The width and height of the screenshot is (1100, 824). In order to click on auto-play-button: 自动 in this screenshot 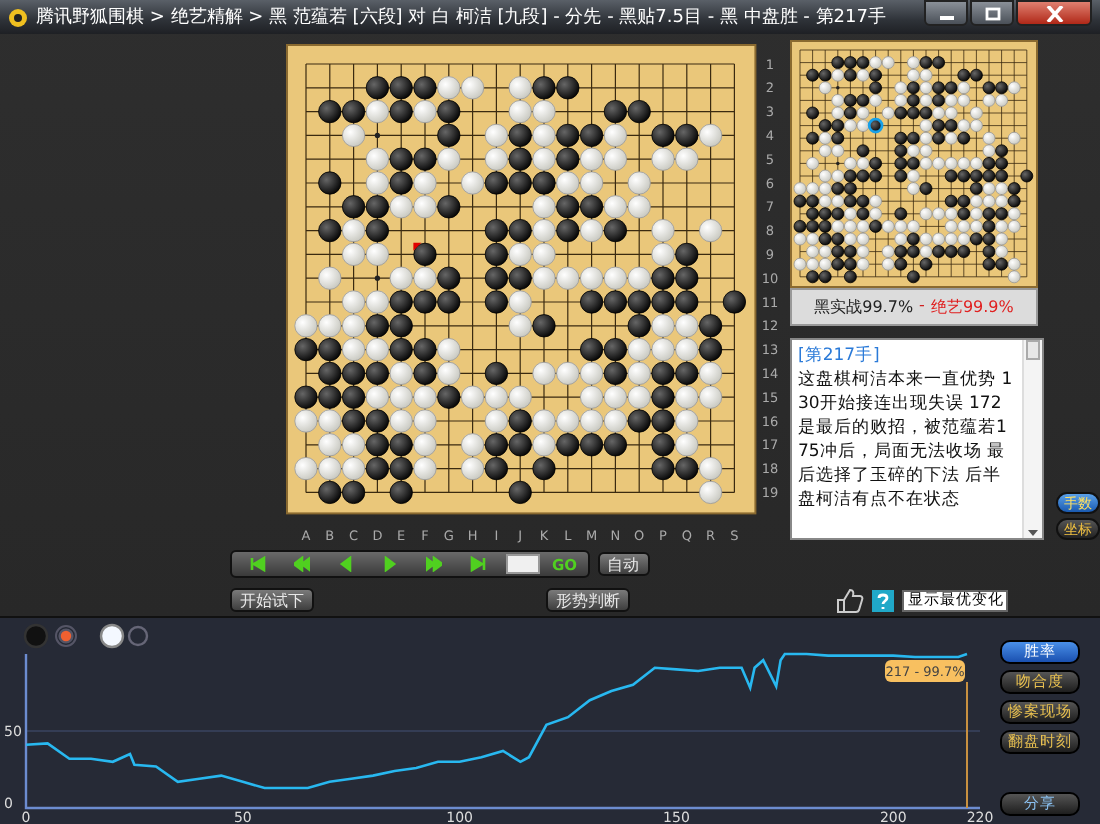, I will do `click(623, 564)`.